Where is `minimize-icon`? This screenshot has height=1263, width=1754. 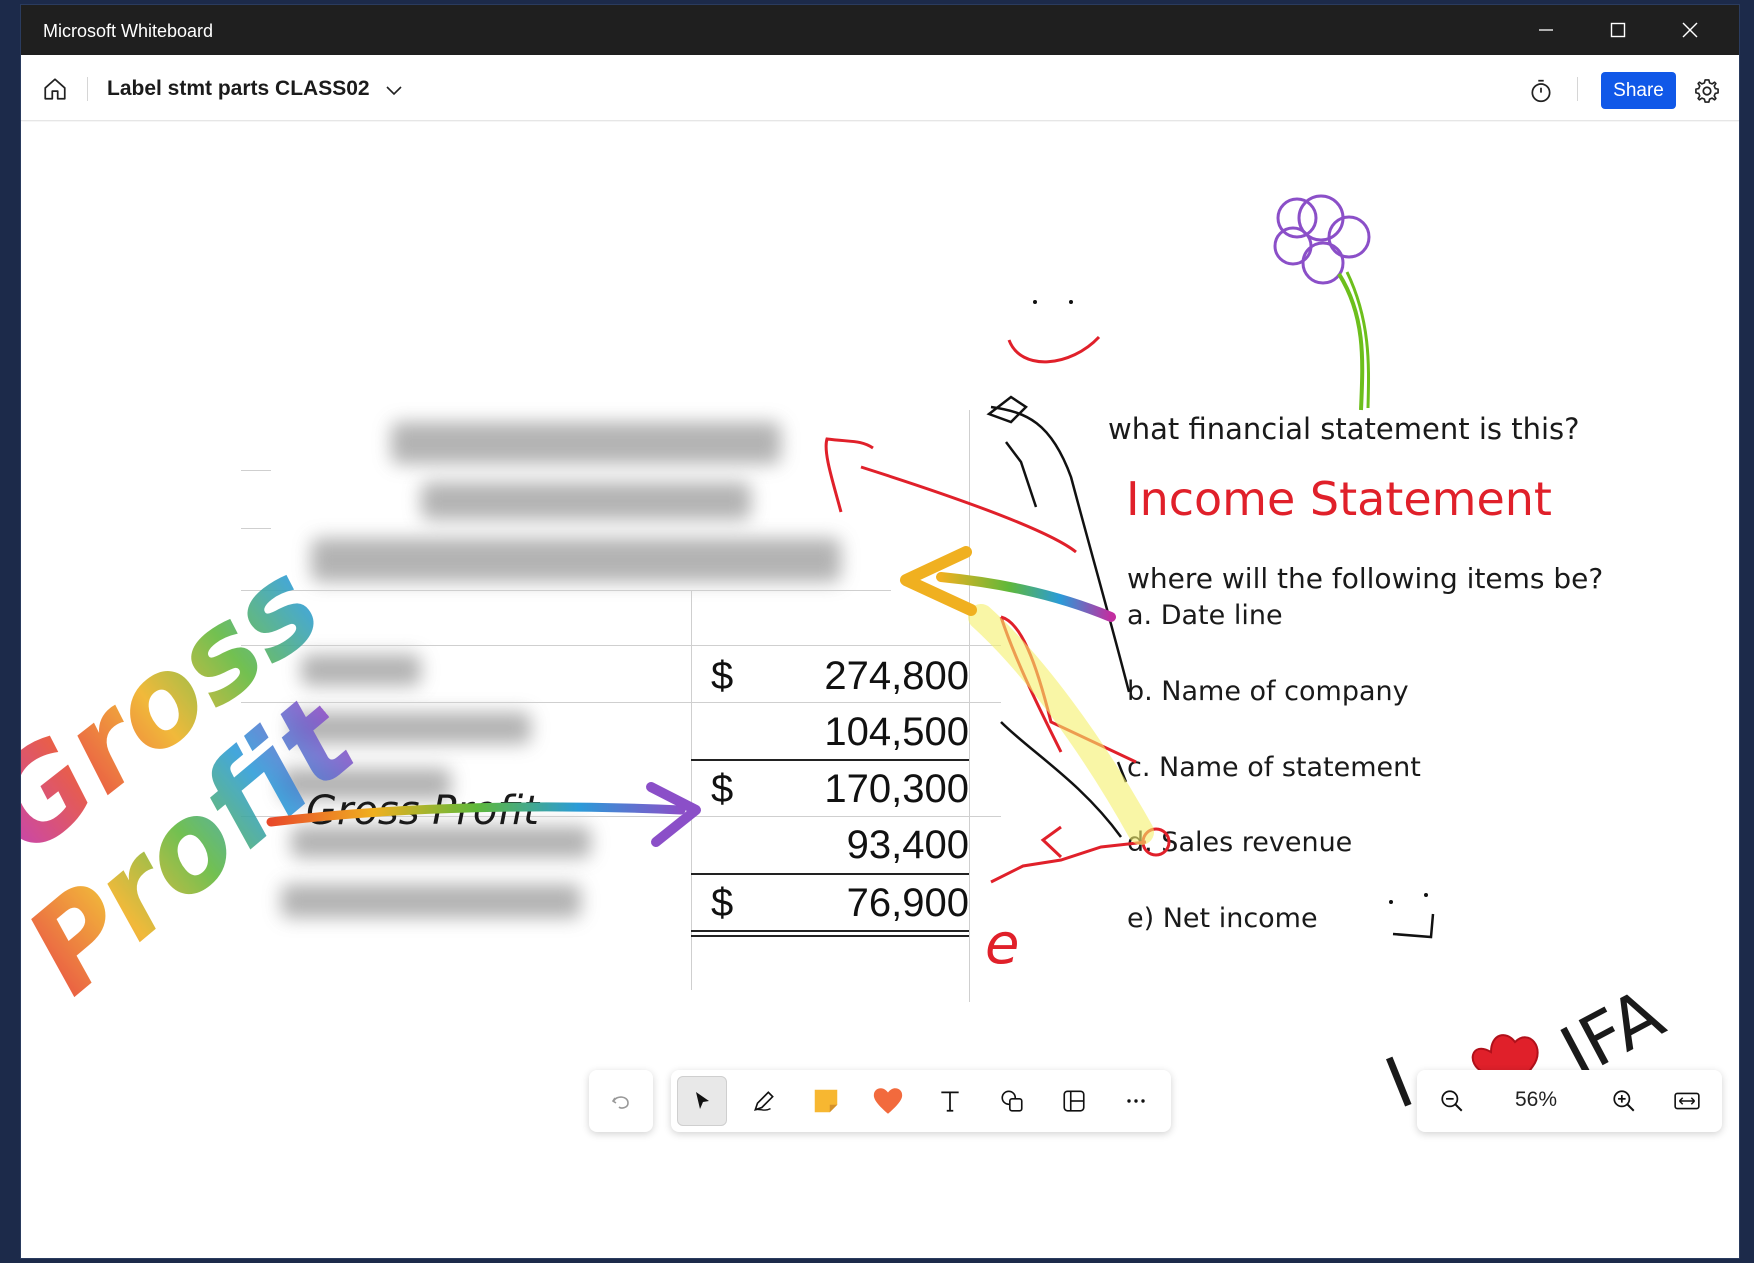
minimize-icon is located at coordinates (1546, 30).